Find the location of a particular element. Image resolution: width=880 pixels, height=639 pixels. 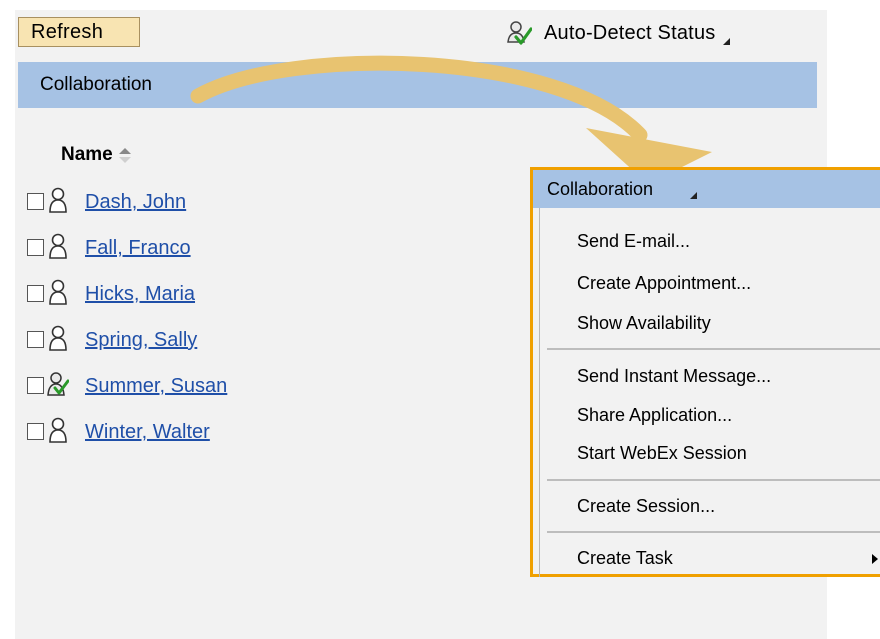

menu-item-start-webex-session: Start WebEx Session is located at coordinates (662, 453).